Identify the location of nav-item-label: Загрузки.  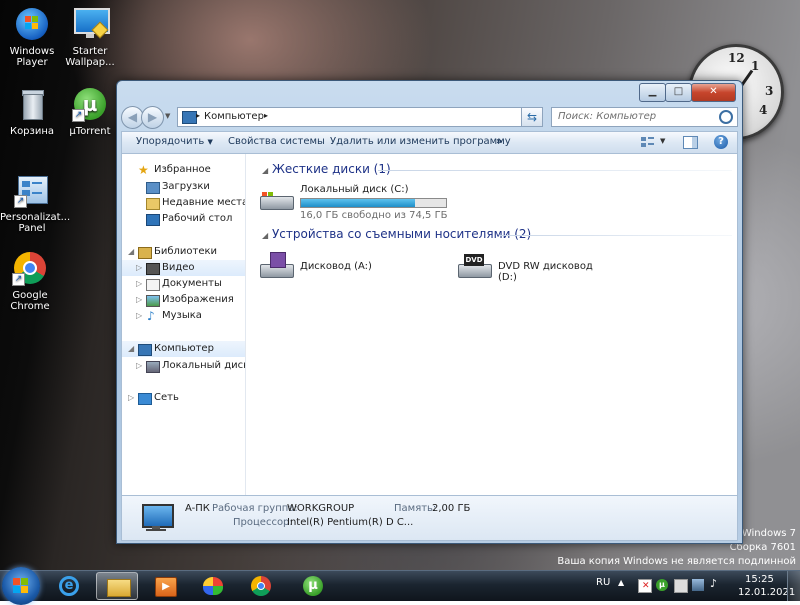
(186, 186).